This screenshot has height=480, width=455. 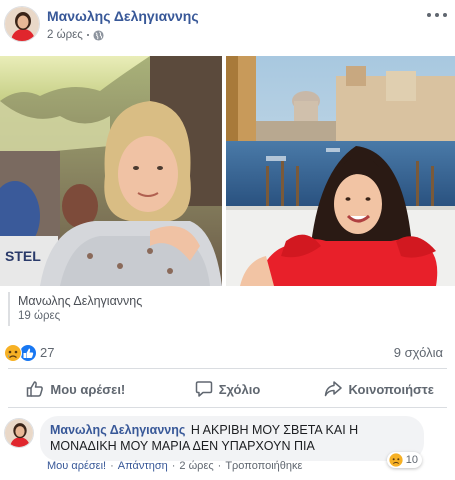 What do you see at coordinates (334, 389) in the screenshot?
I see `share-icon` at bounding box center [334, 389].